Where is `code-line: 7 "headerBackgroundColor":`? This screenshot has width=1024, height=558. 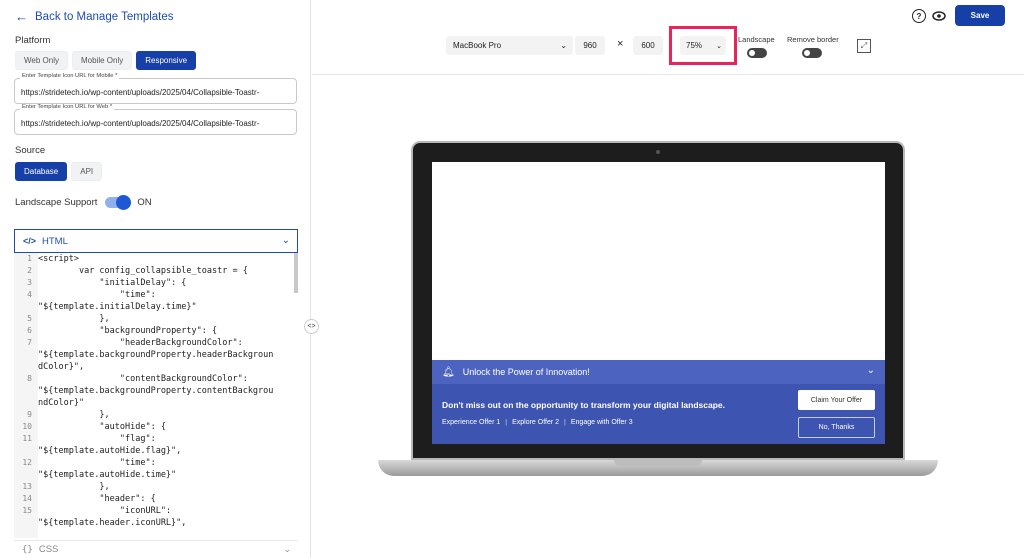 code-line: 7 "headerBackgroundColor": is located at coordinates (156, 343).